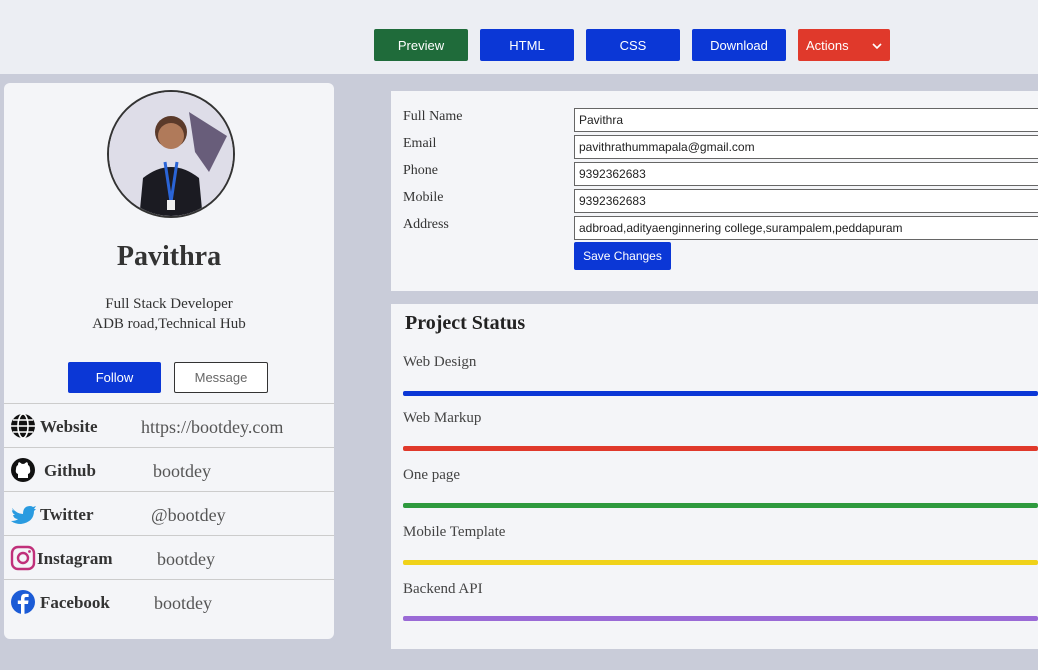 The height and width of the screenshot is (670, 1038). Describe the element at coordinates (420, 170) in the screenshot. I see `phone-label: Phone` at that location.